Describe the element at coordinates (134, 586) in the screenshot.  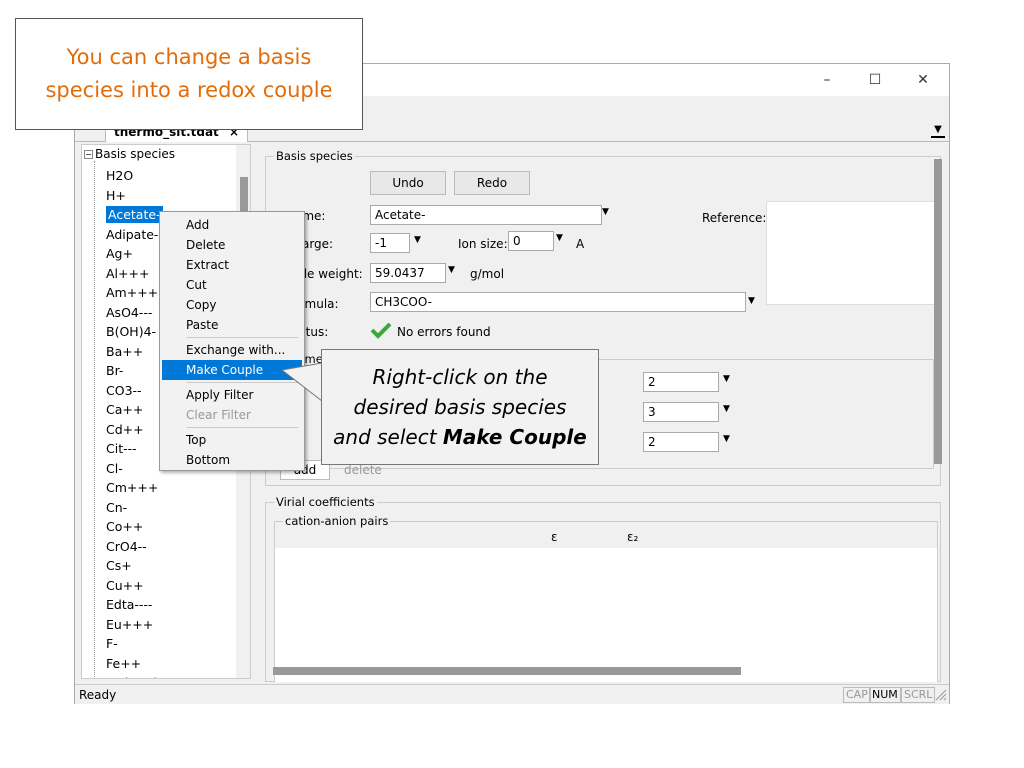
I see `tree-item: Cu++` at that location.